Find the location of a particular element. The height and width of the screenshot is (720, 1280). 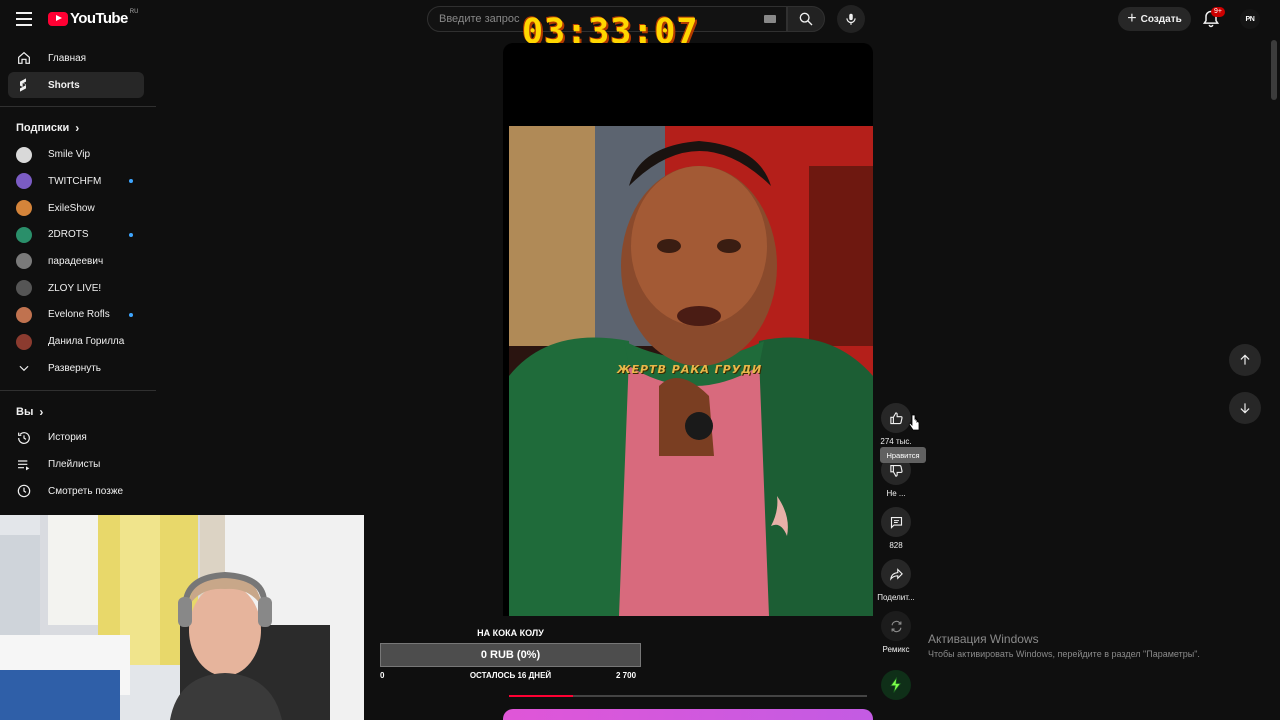

keyboard-icon is located at coordinates (770, 19).